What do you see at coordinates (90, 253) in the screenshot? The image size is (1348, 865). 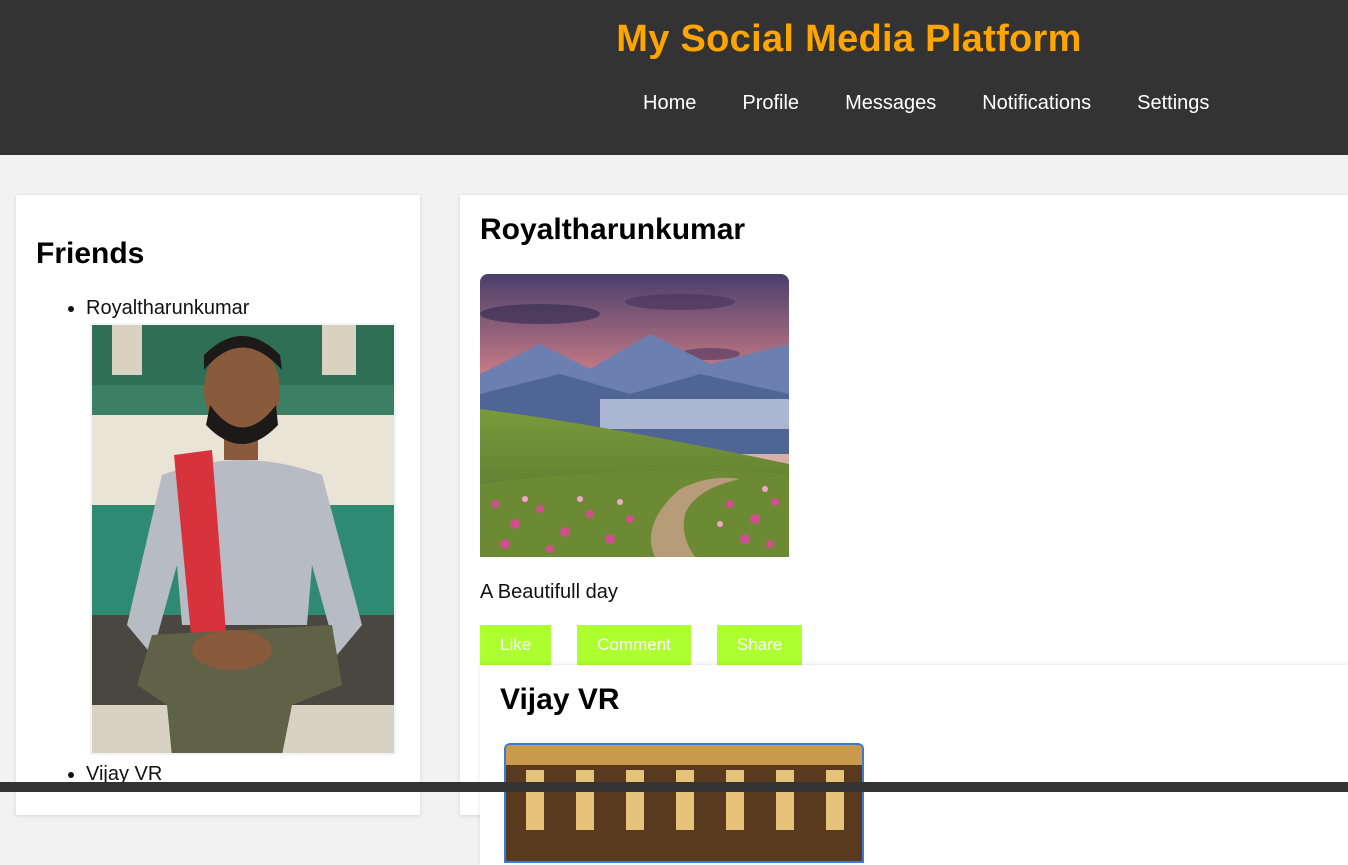 I see `friends-title: Friends` at bounding box center [90, 253].